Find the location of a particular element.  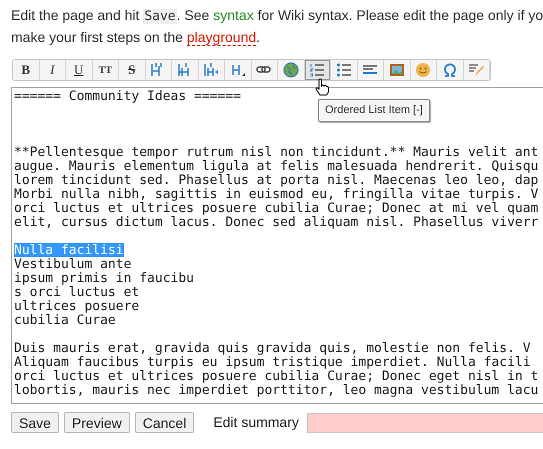

toolbar-button: B is located at coordinates (26, 70).